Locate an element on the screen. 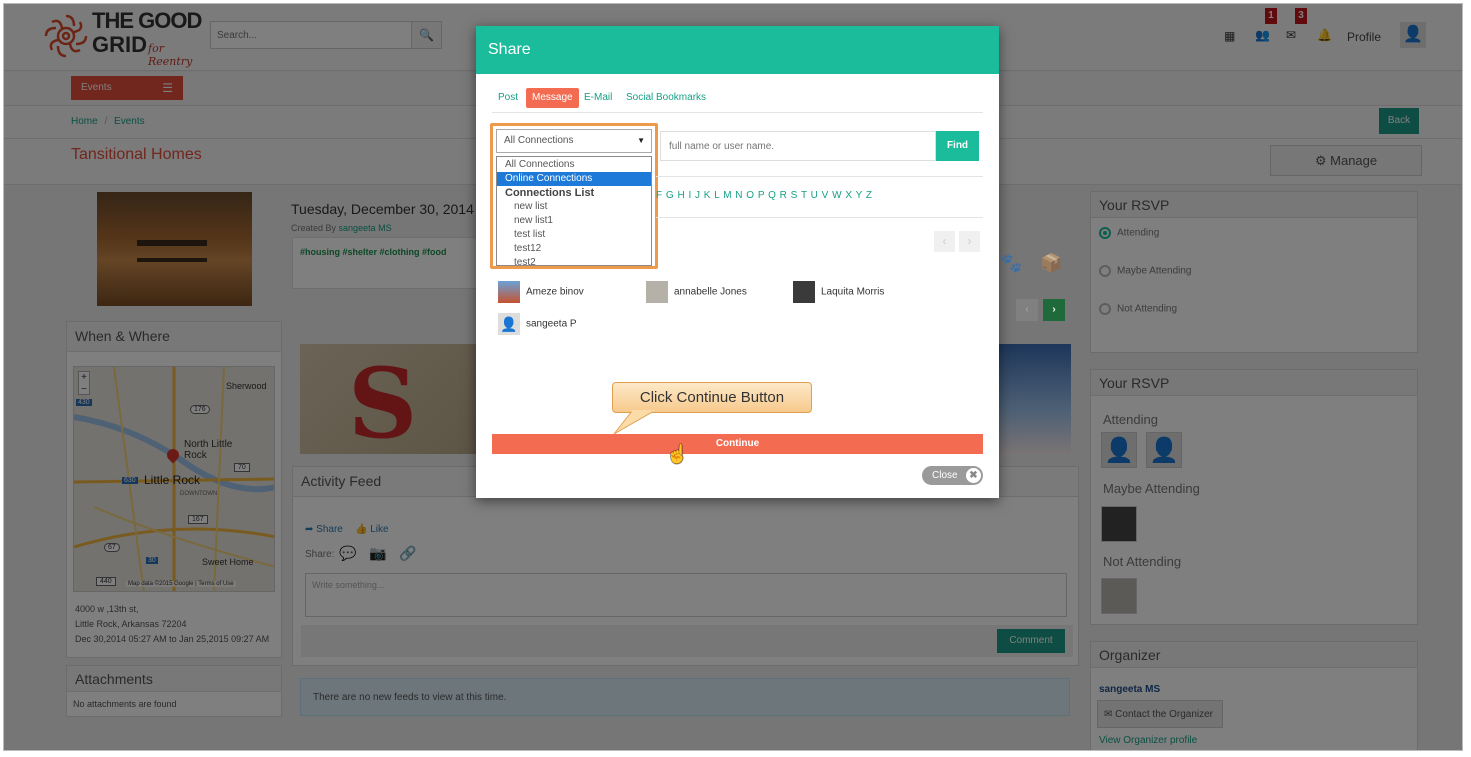  modal-title: Share is located at coordinates (509, 49).